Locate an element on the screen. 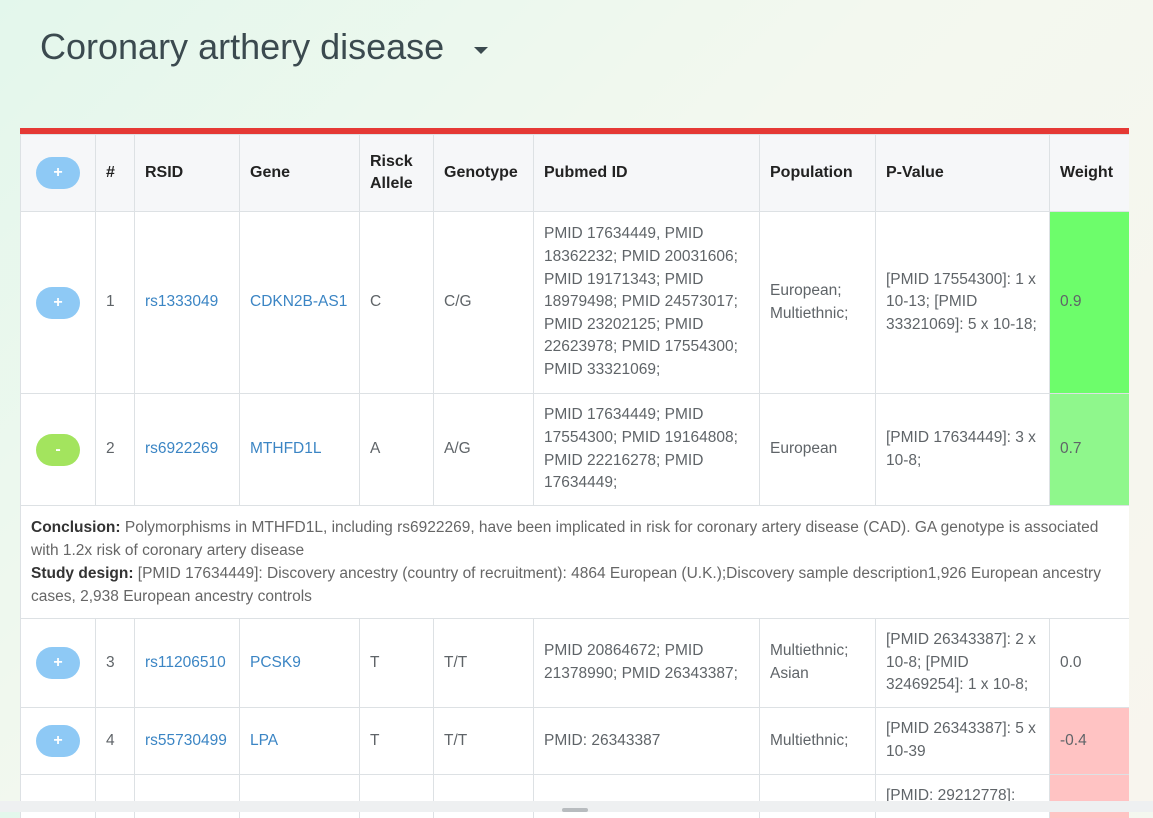  gene-cell: PCSK9 is located at coordinates (300, 663).